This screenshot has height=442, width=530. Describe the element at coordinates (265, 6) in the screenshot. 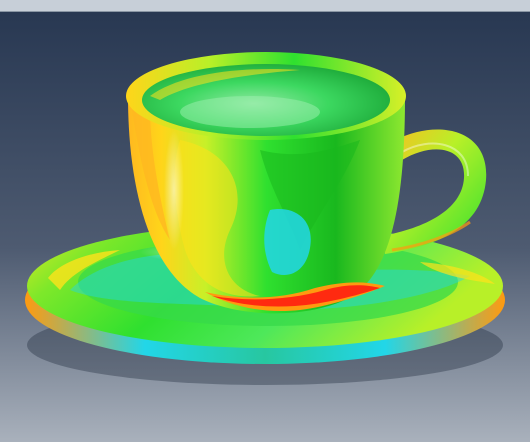

I see `window-top-strip` at that location.